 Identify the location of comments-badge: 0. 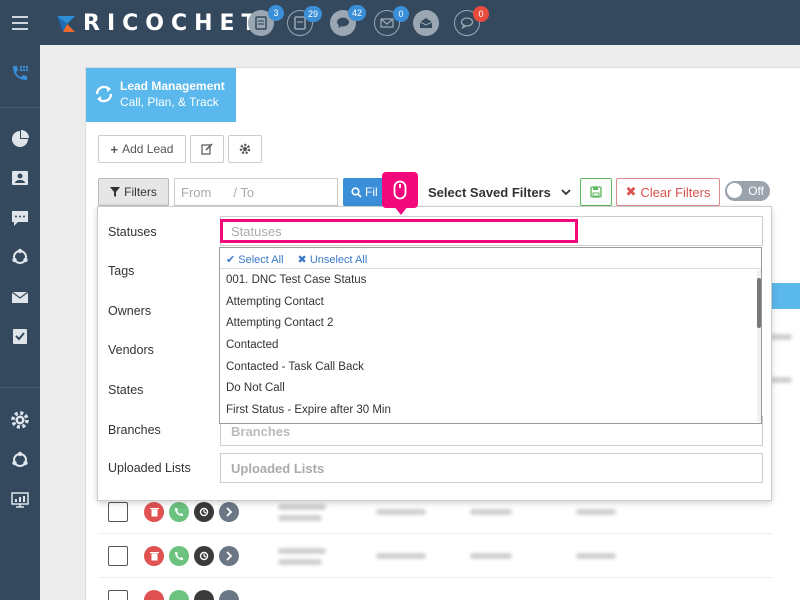
(481, 14).